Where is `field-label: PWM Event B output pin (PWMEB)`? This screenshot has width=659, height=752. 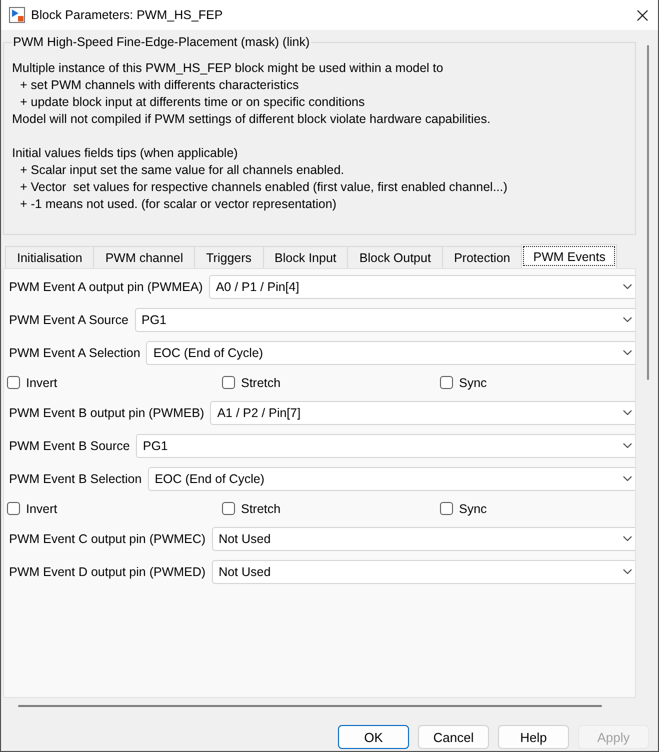
field-label: PWM Event B output pin (PWMEB) is located at coordinates (106, 413).